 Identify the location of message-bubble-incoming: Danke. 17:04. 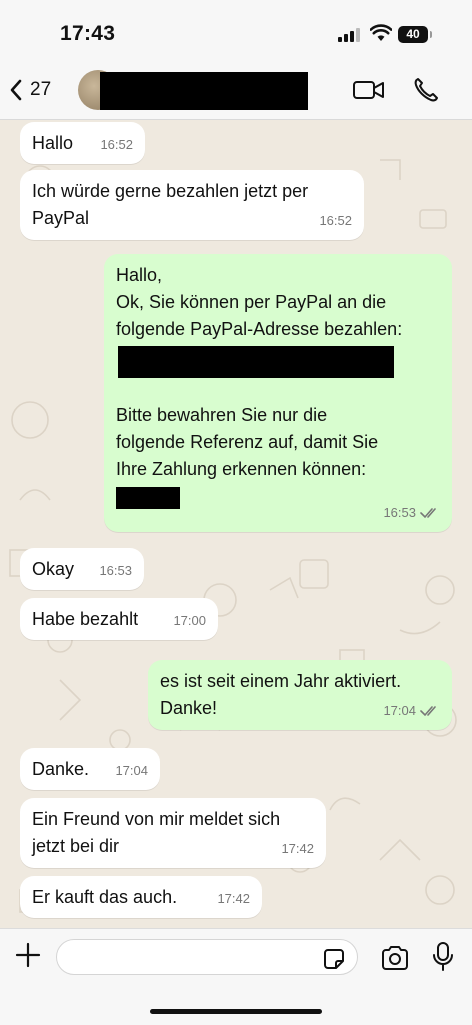
(90, 769).